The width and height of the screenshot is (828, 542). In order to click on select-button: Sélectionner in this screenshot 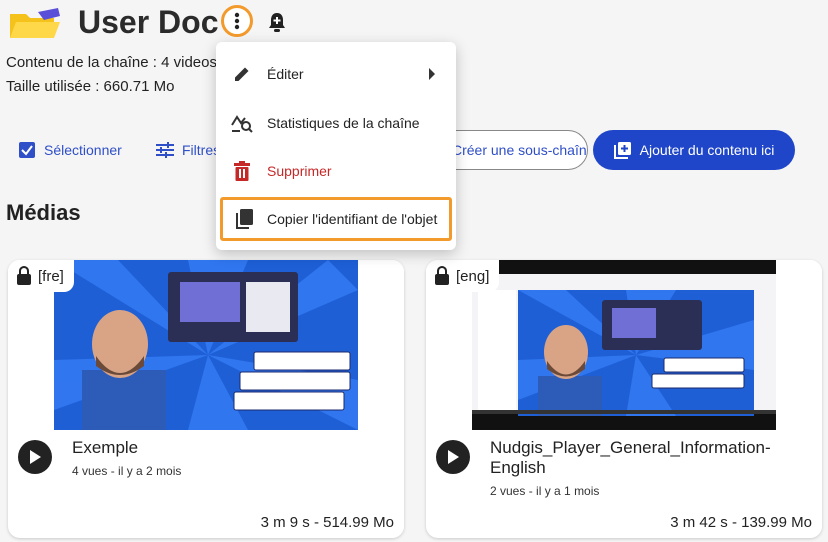, I will do `click(70, 150)`.